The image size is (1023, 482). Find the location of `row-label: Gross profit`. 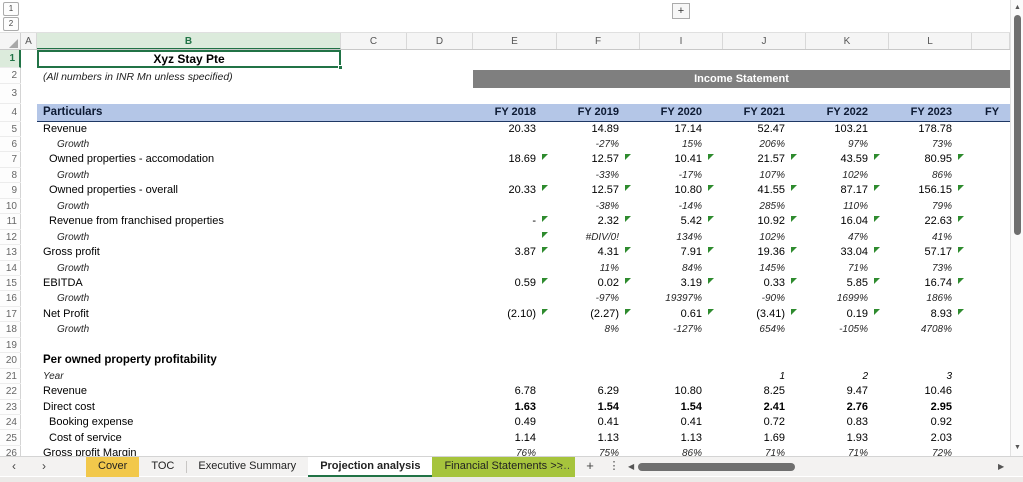

row-label: Gross profit is located at coordinates (71, 252).